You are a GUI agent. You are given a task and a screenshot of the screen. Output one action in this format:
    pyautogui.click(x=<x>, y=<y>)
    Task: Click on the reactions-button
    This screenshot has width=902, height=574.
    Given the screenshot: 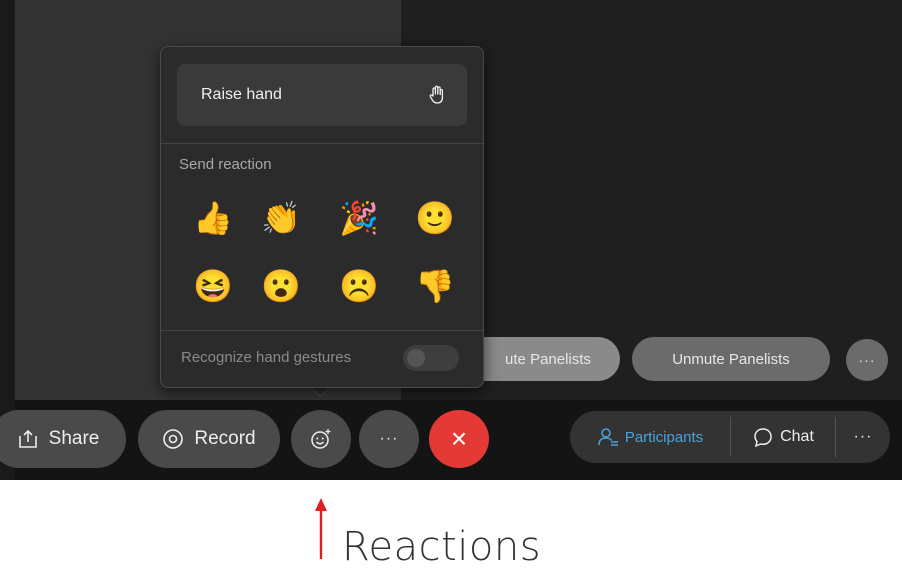 What is the action you would take?
    pyautogui.click(x=321, y=439)
    